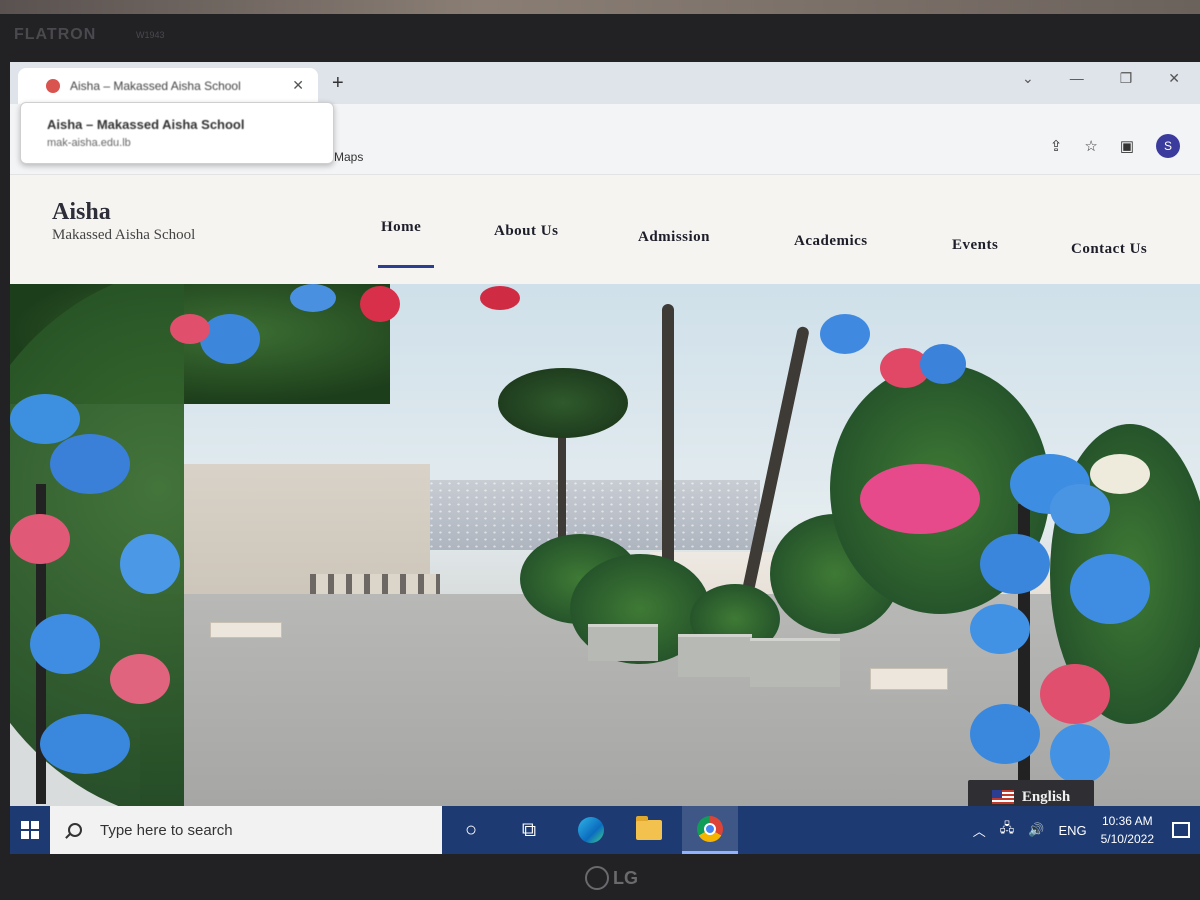 The width and height of the screenshot is (1200, 900). I want to click on nav-admission: Admission, so click(674, 237).